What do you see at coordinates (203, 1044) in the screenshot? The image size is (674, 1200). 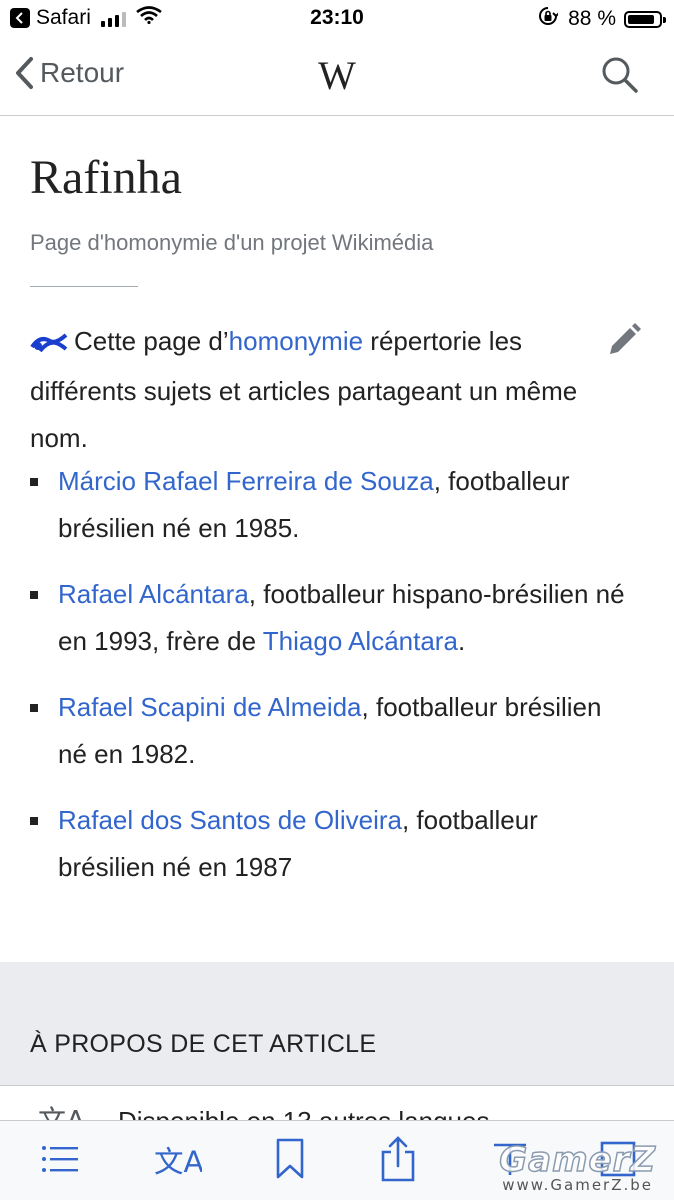 I see `about-section-title: À PROPOS DE CET ARTICLE` at bounding box center [203, 1044].